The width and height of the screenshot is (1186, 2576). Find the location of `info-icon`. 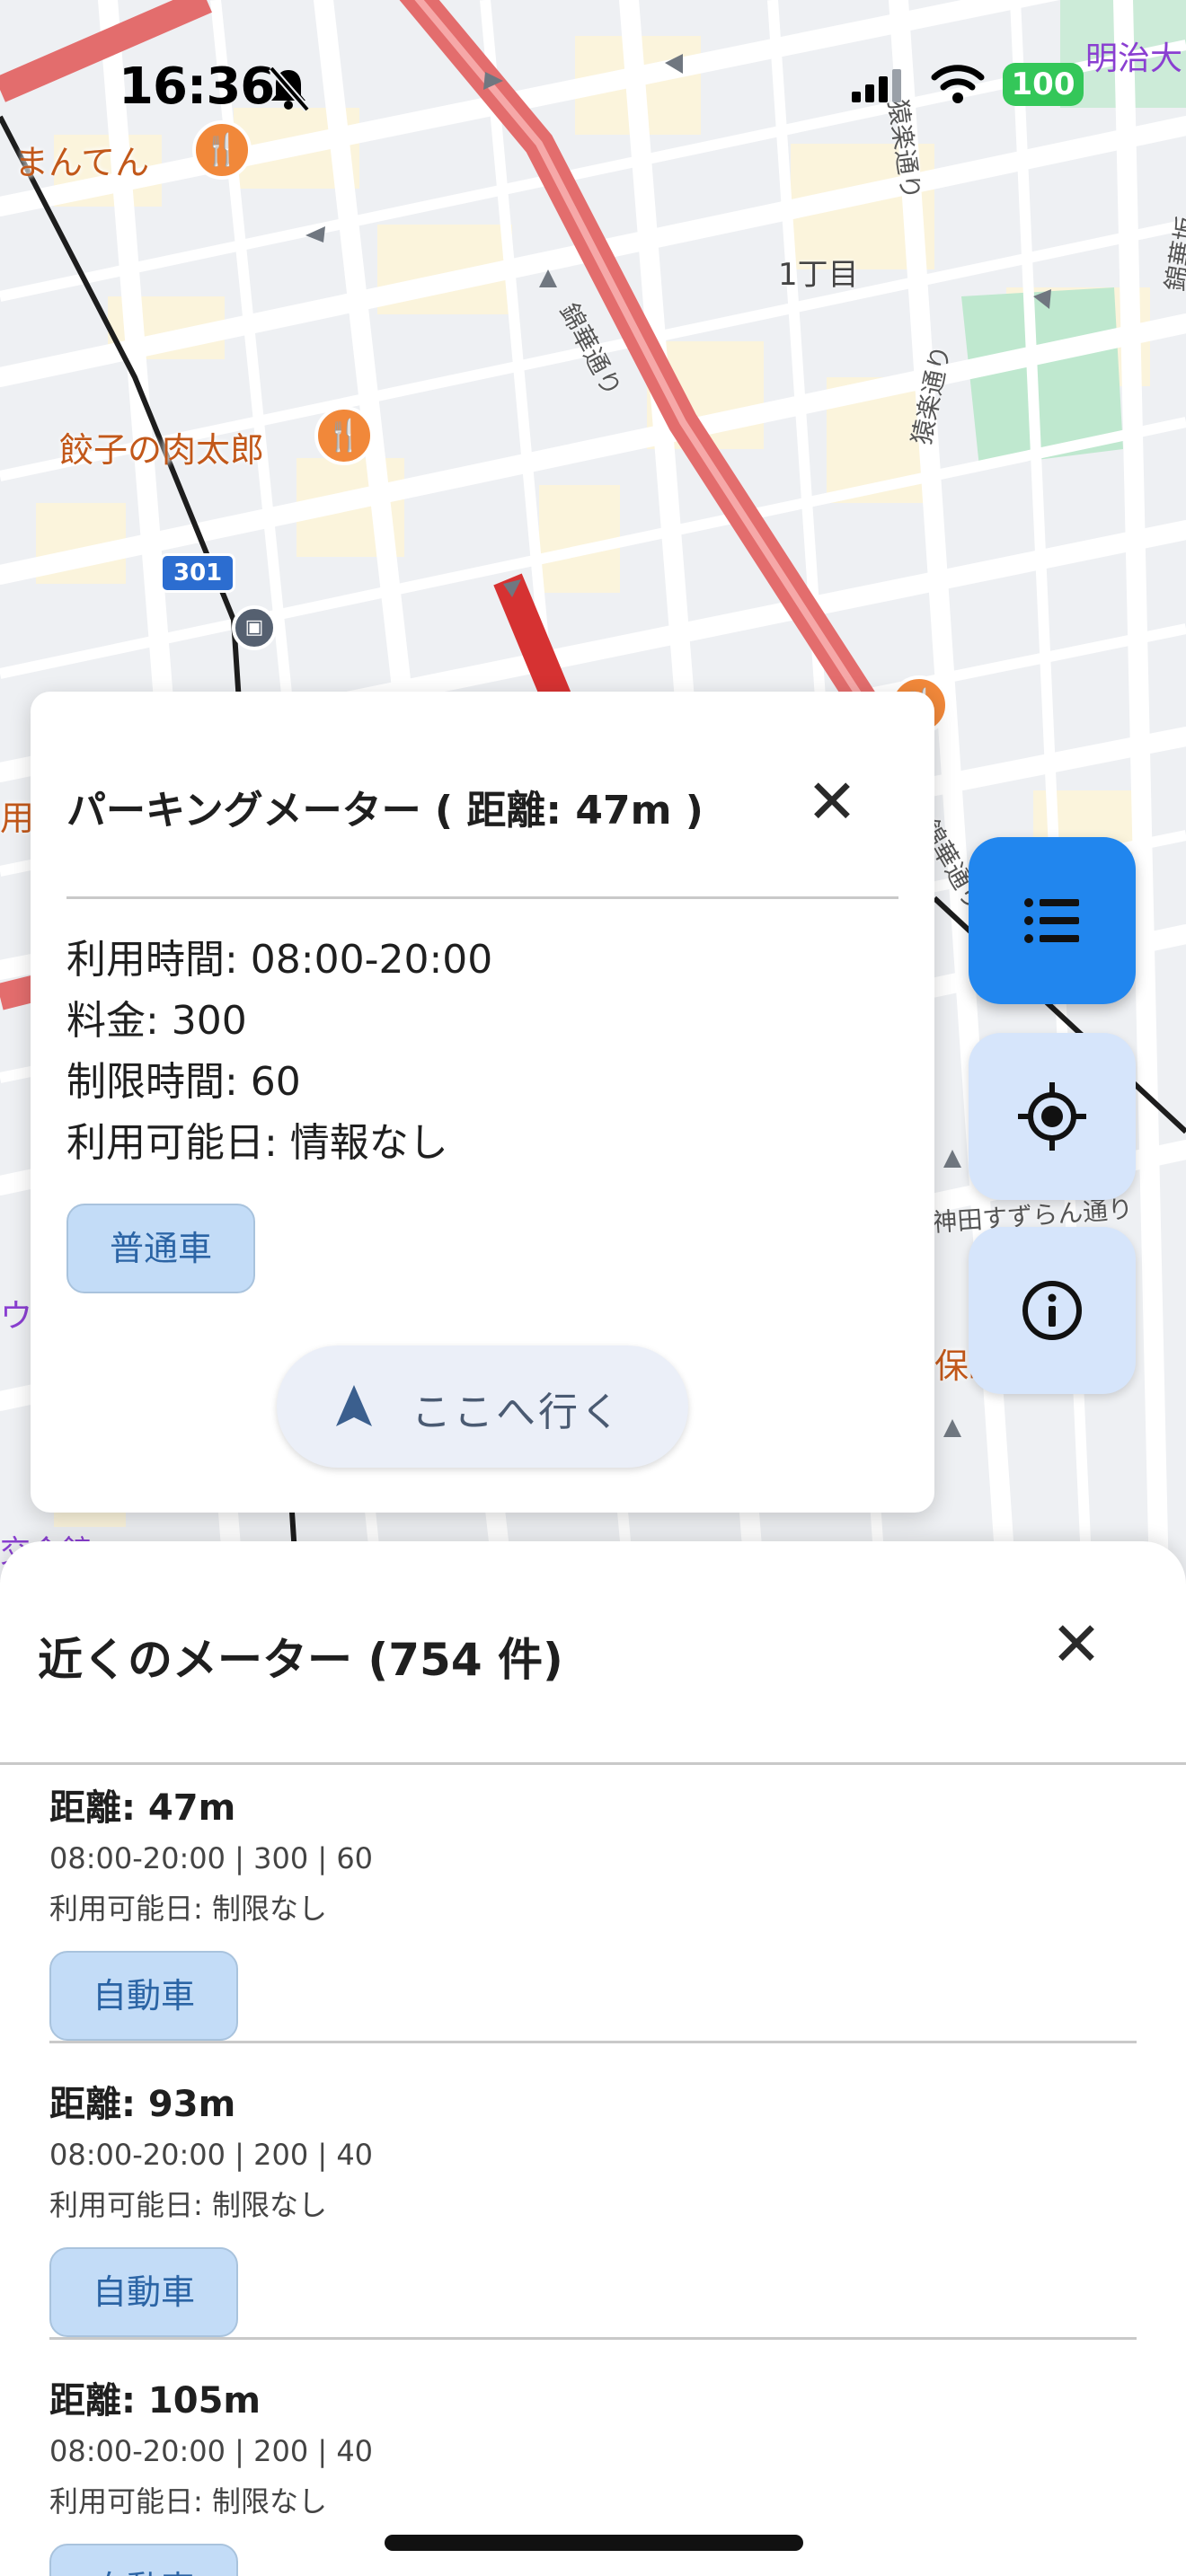

info-icon is located at coordinates (1052, 1310).